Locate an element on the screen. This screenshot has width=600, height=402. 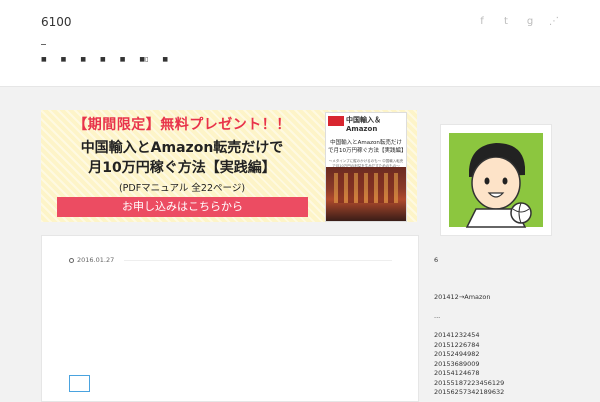
banner-title-line2: 月10万円稼ぐ方法【実践編】 is located at coordinates (182, 168).